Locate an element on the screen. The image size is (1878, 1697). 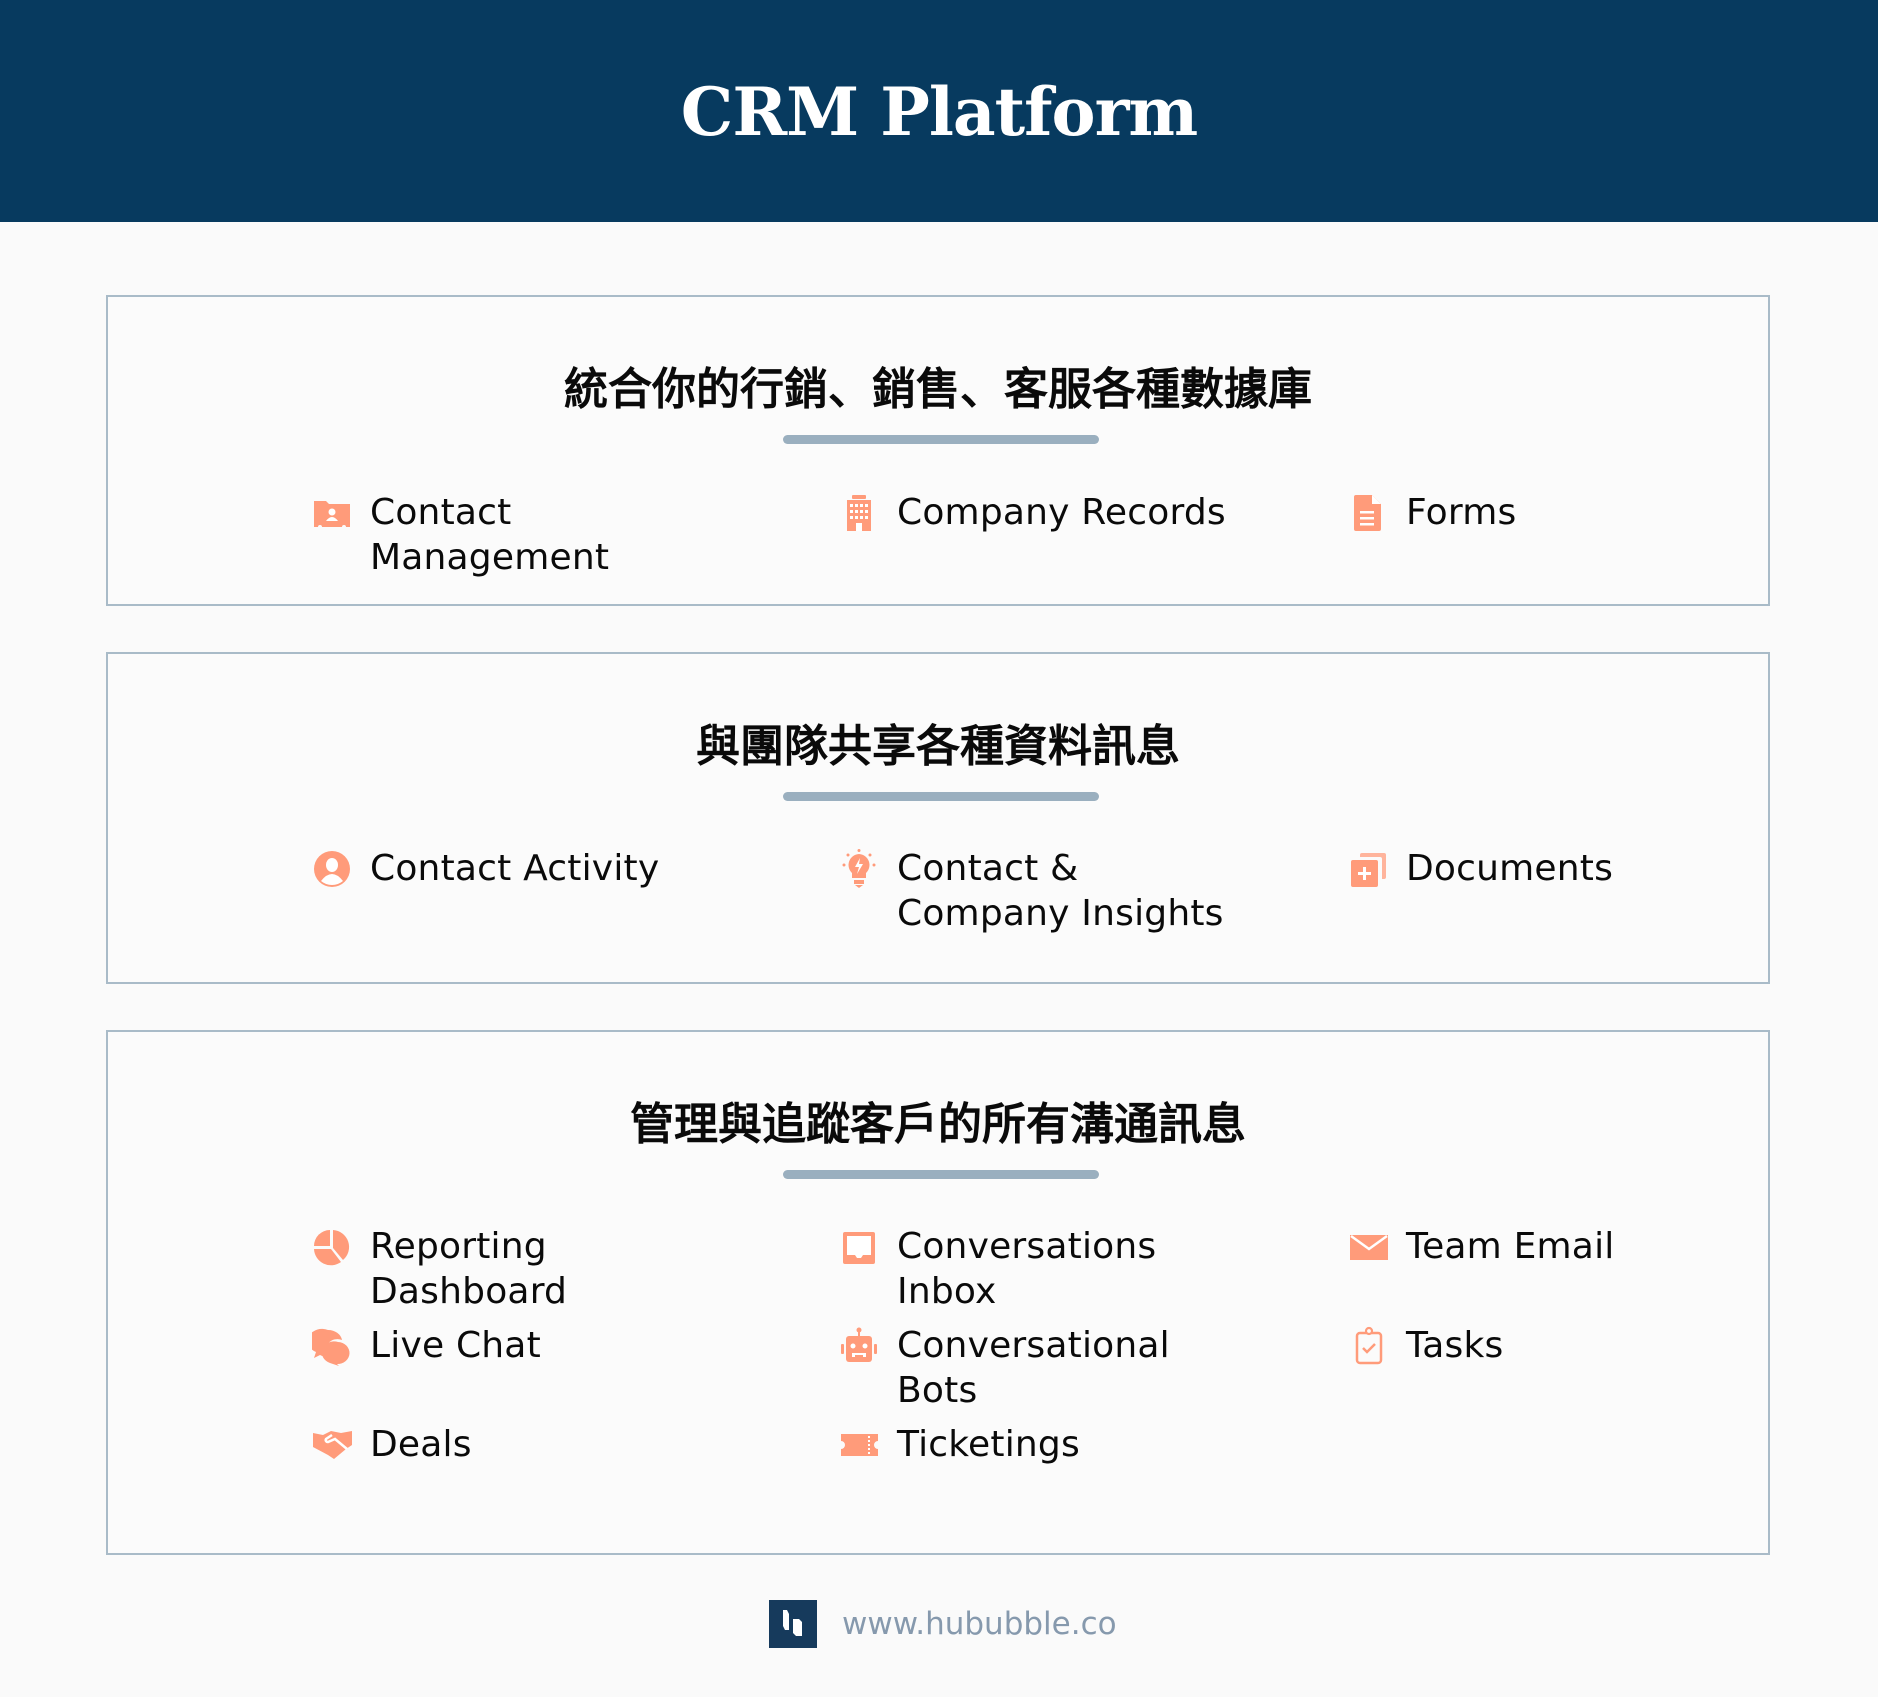
feature-label: Conversational Bots is located at coordinates (1033, 1368).